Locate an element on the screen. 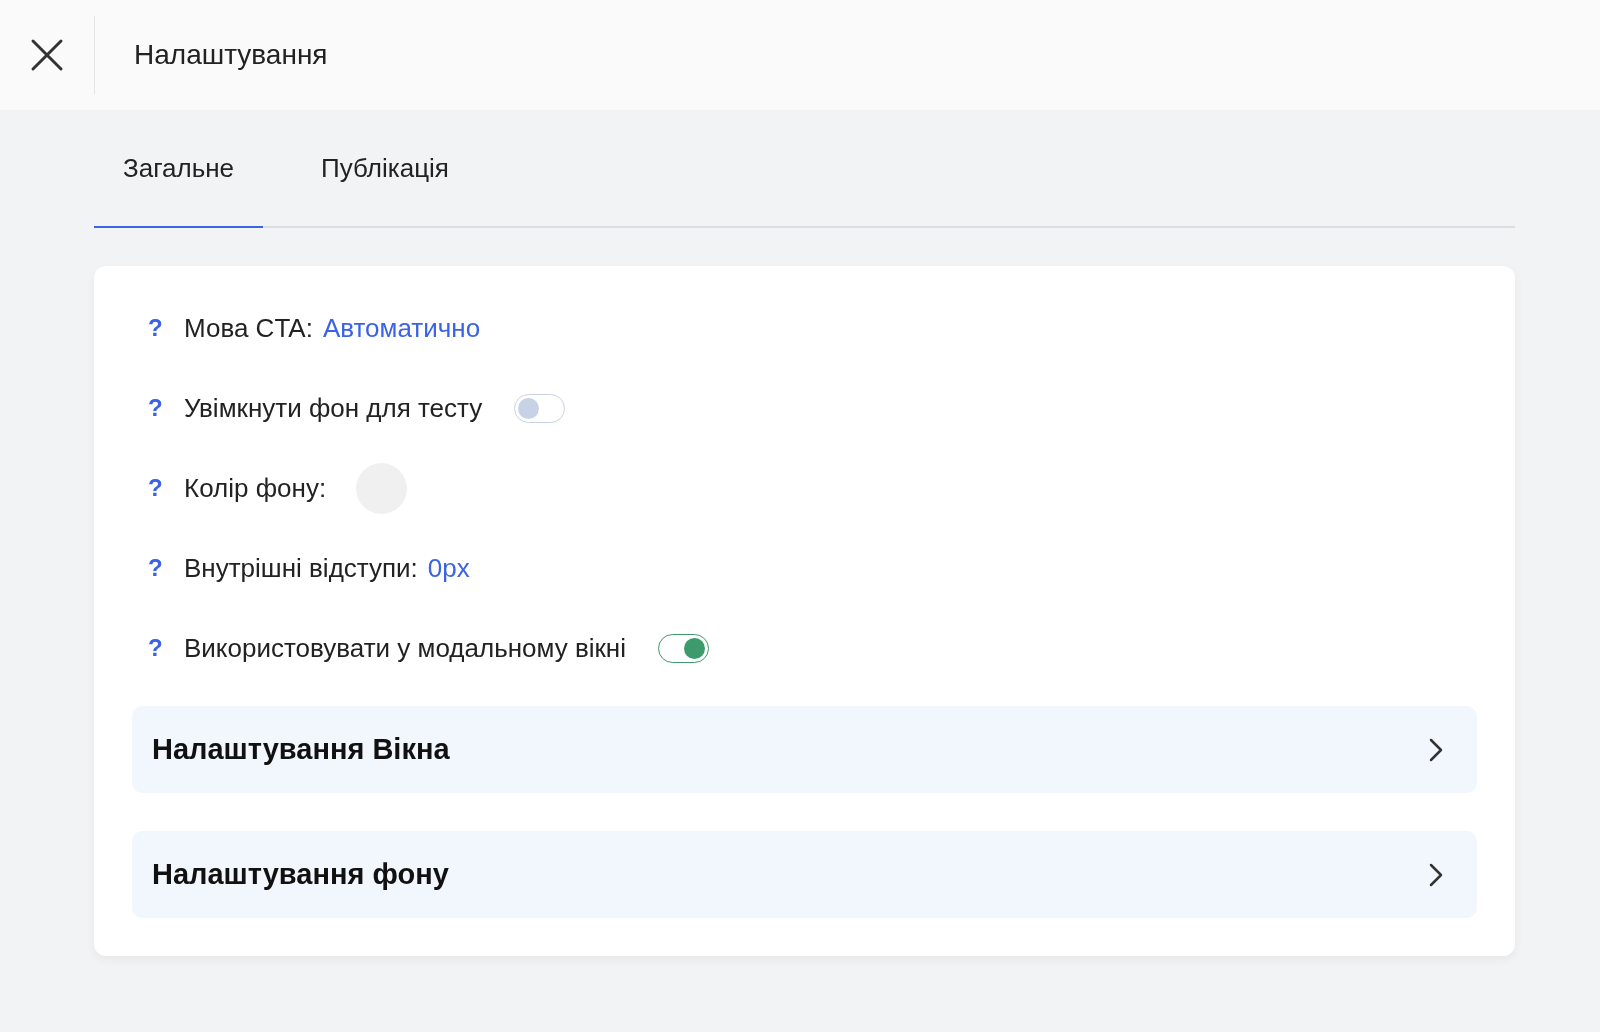  setting-label: Використовувати у модальному вікні is located at coordinates (405, 648).